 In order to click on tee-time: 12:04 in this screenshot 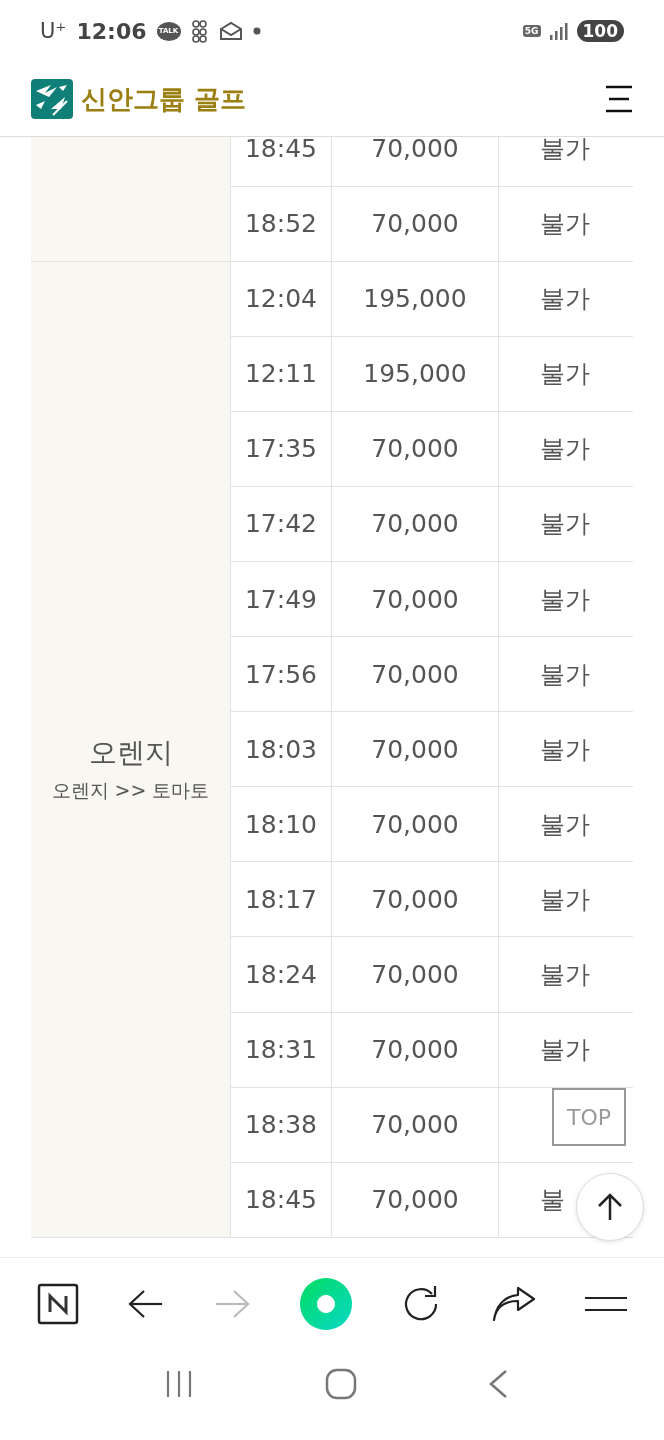, I will do `click(280, 299)`.